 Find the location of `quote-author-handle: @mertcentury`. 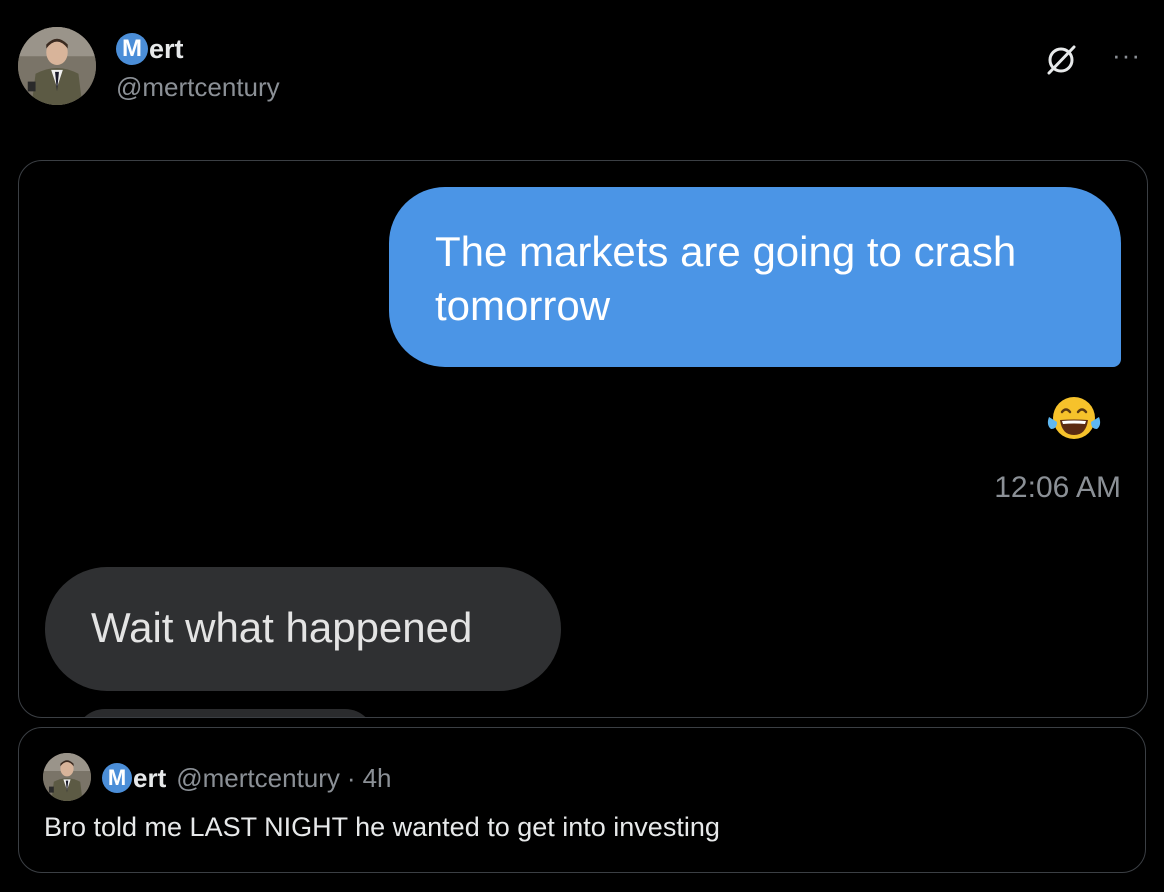

quote-author-handle: @mertcentury is located at coordinates (258, 777).